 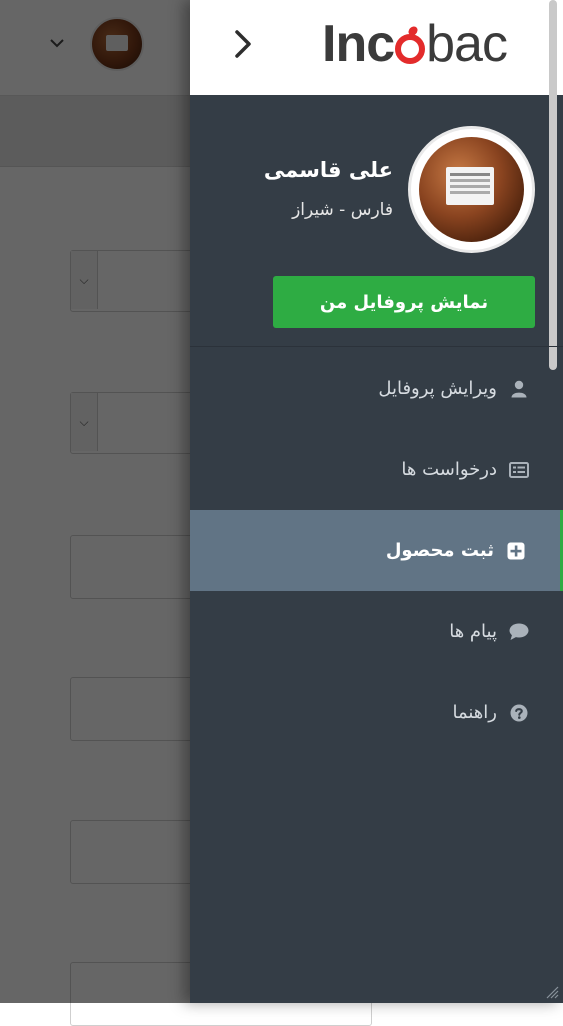 What do you see at coordinates (376, 388) in the screenshot?
I see `menu-item-edit-profile: ویرایش پروفایل` at bounding box center [376, 388].